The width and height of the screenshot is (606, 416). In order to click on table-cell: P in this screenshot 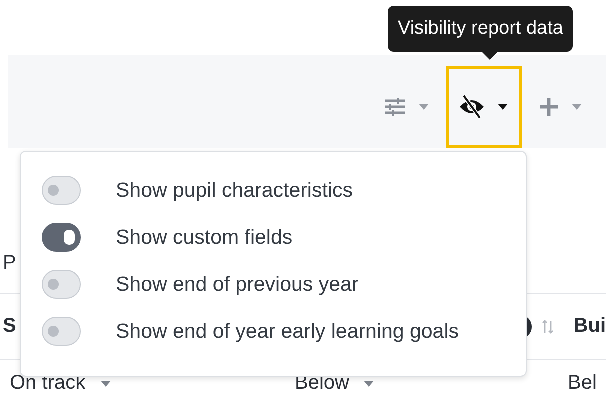, I will do `click(9, 263)`.